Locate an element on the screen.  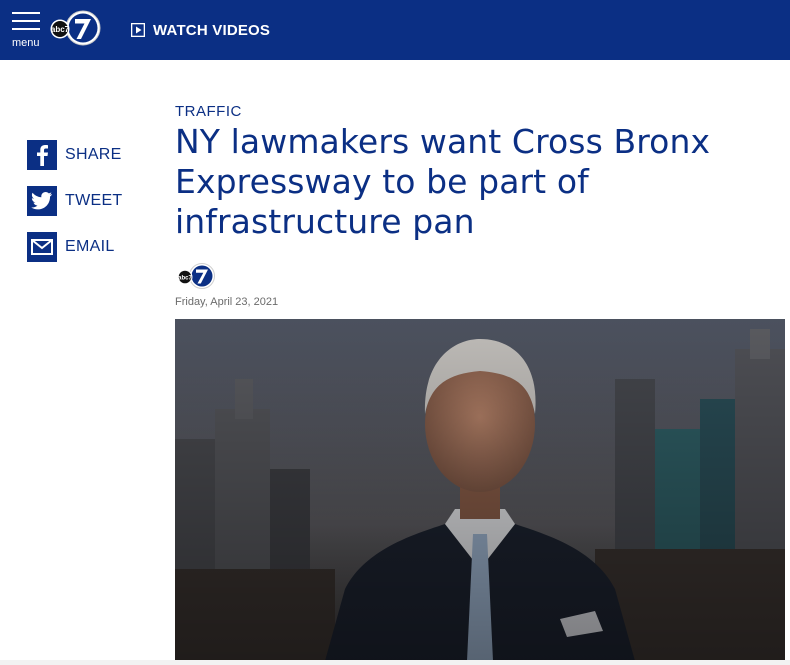
article-date: Friday, April 23, 2021 is located at coordinates (227, 302).